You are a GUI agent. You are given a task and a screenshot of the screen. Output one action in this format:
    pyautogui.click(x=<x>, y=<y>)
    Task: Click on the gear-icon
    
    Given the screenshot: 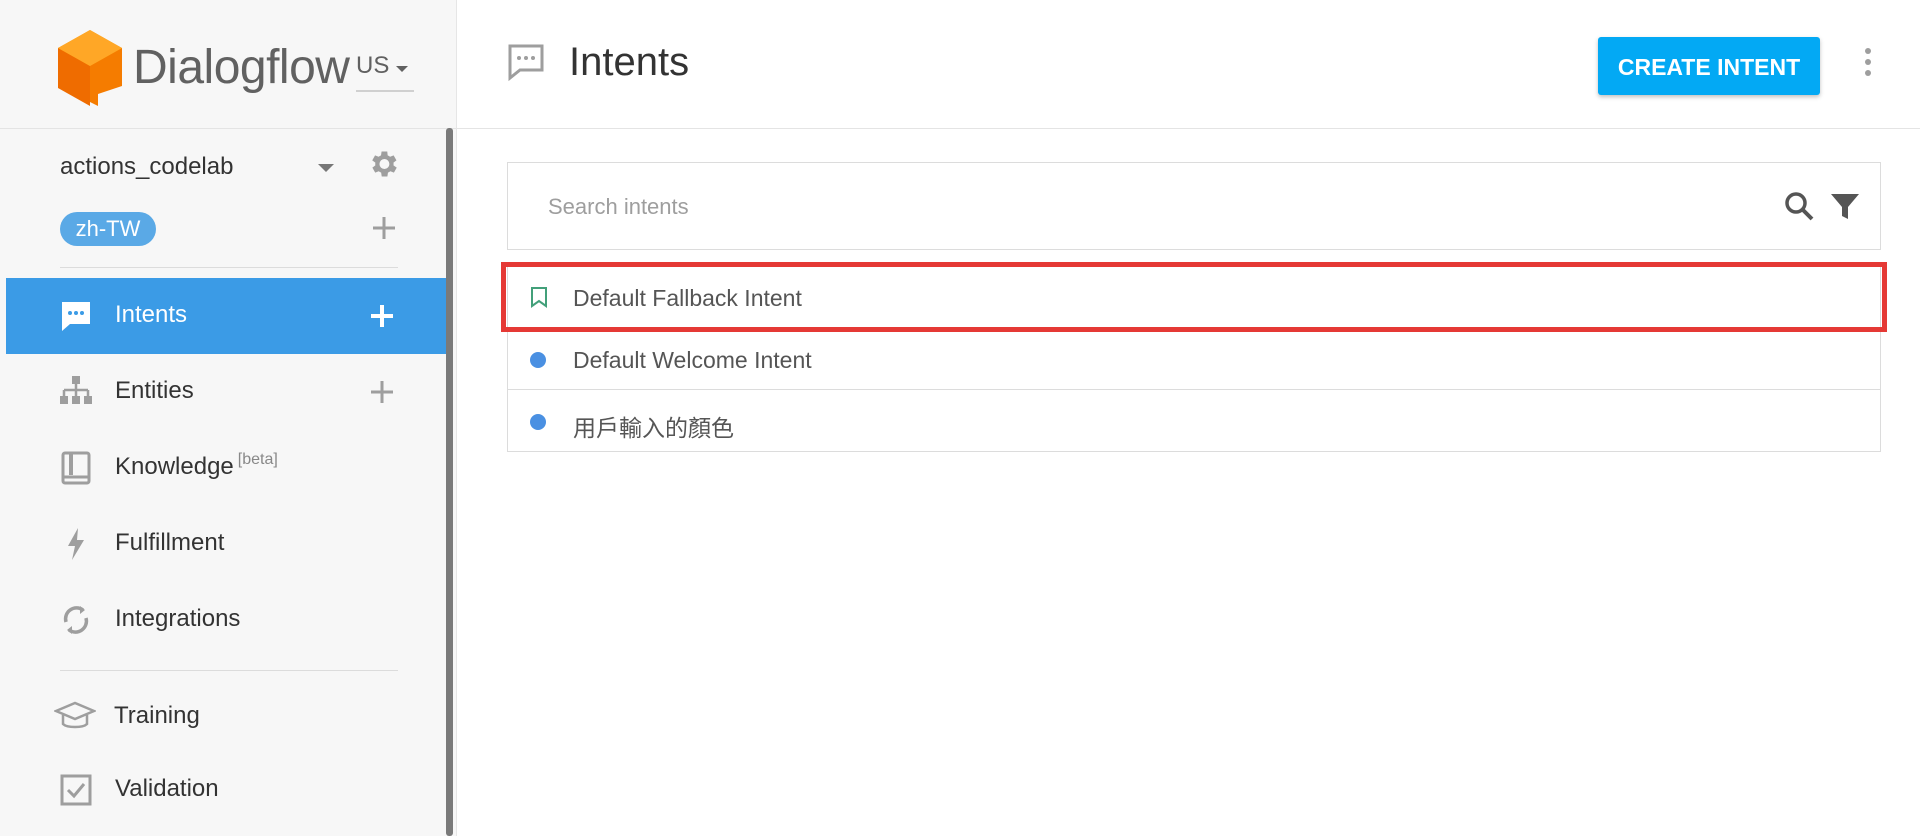 What is the action you would take?
    pyautogui.click(x=383, y=164)
    